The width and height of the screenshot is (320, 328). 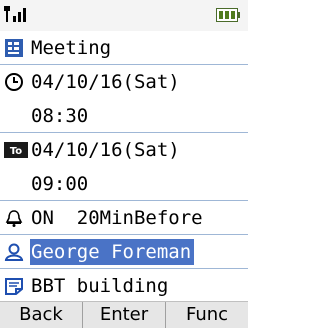 I want to click on alarm-row: ON 20MinBefore, so click(x=124, y=218).